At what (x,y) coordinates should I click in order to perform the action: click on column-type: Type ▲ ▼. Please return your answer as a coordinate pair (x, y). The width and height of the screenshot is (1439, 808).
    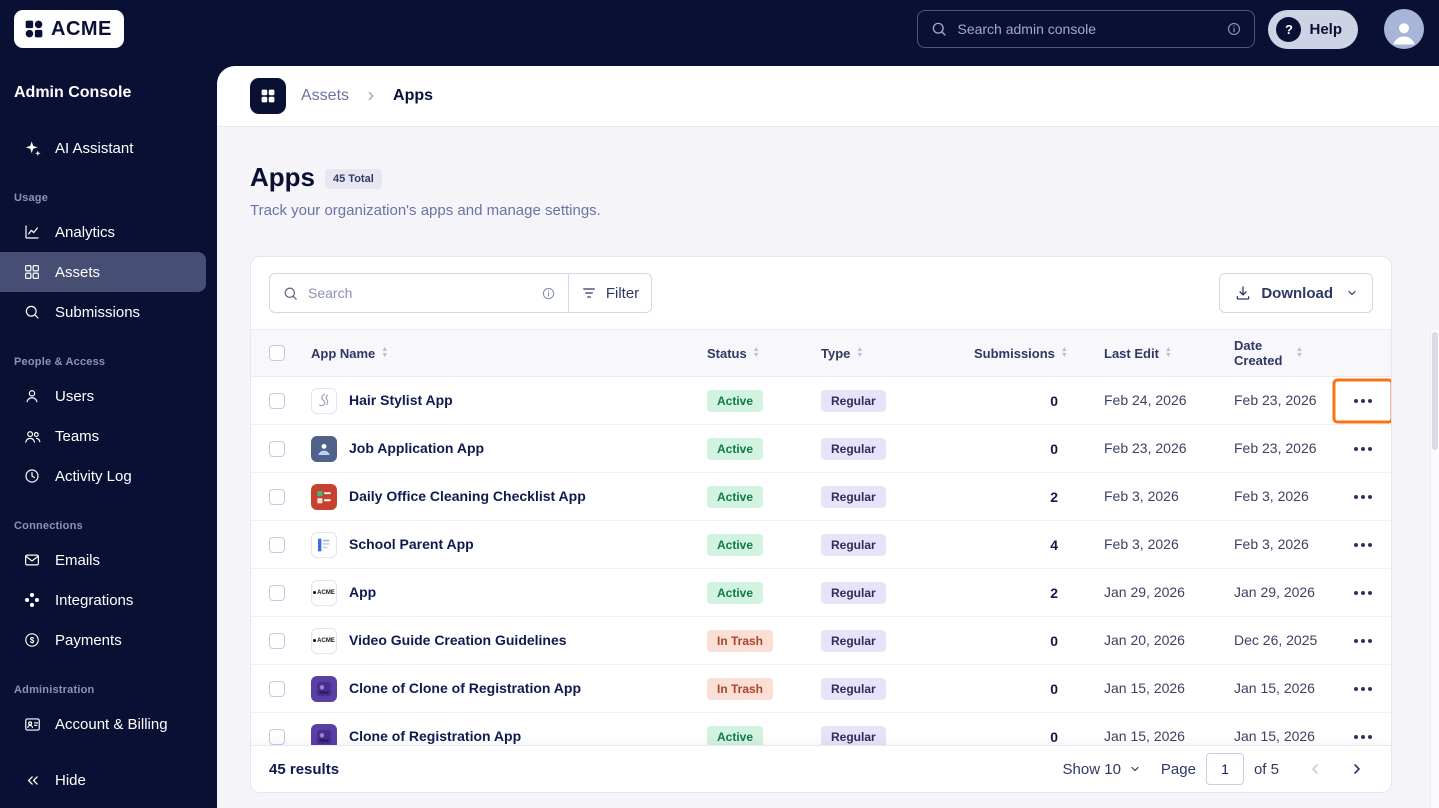
    Looking at the image, I should click on (897, 353).